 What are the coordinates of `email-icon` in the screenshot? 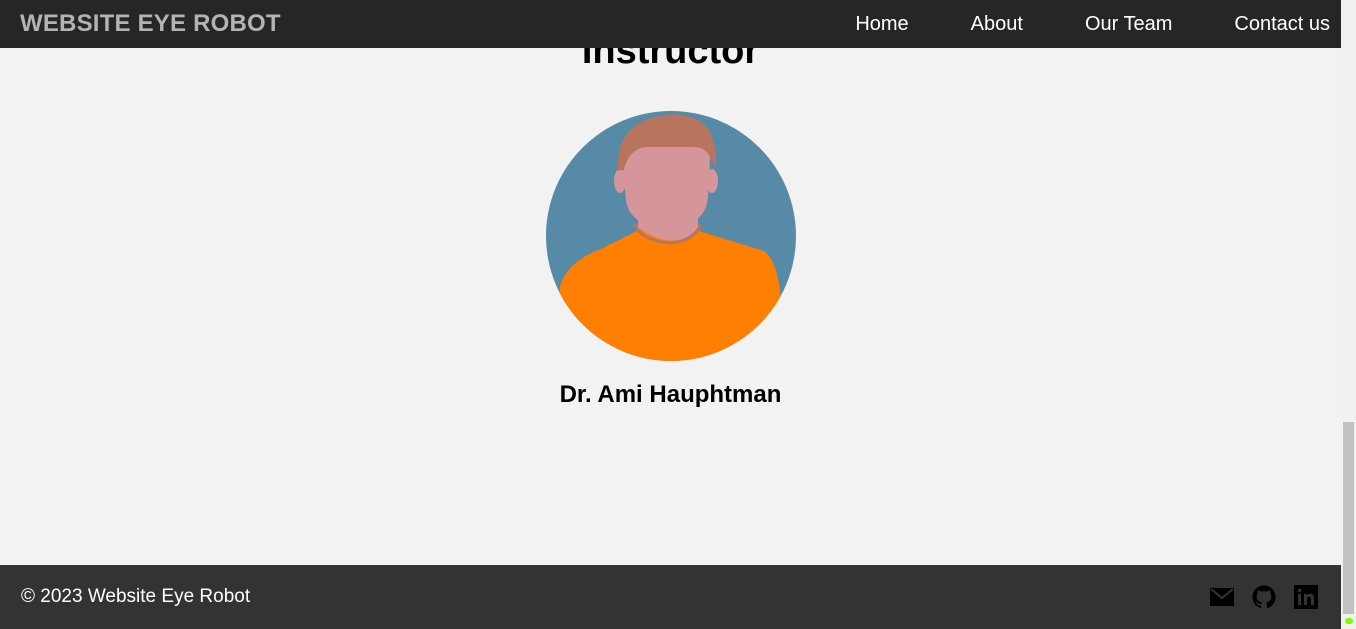 It's located at (1222, 597).